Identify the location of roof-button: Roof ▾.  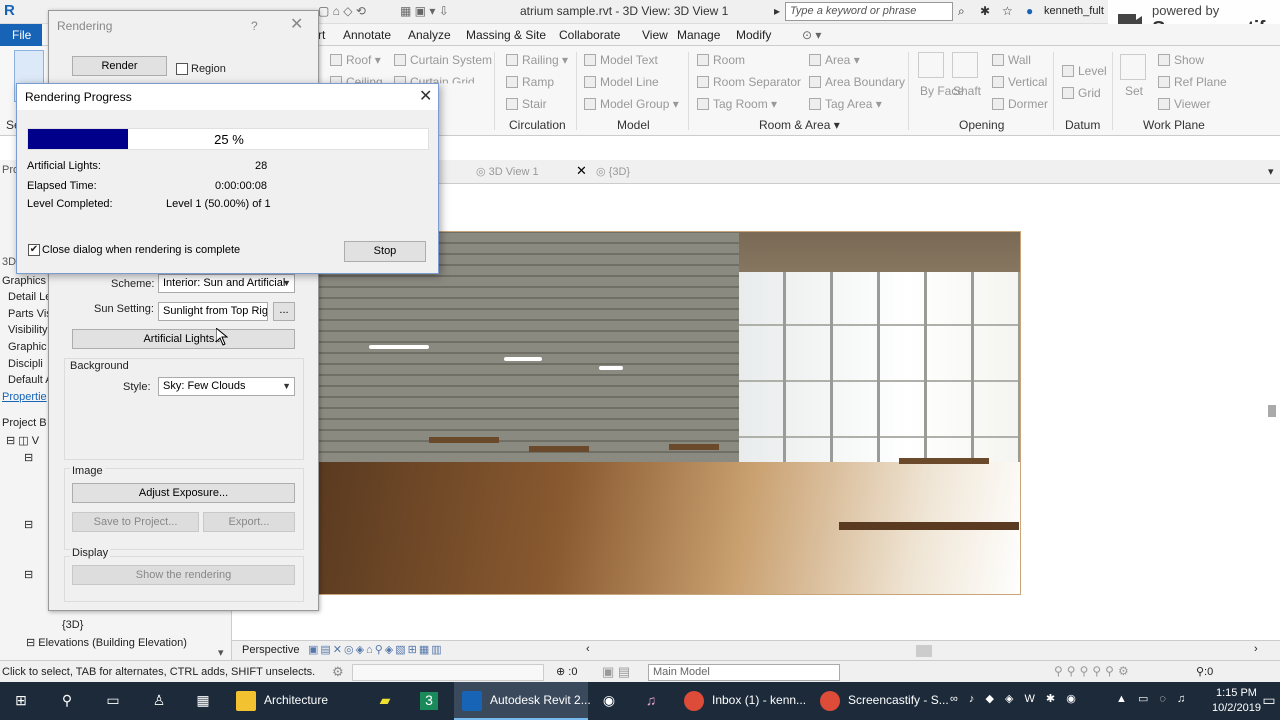
(355, 60).